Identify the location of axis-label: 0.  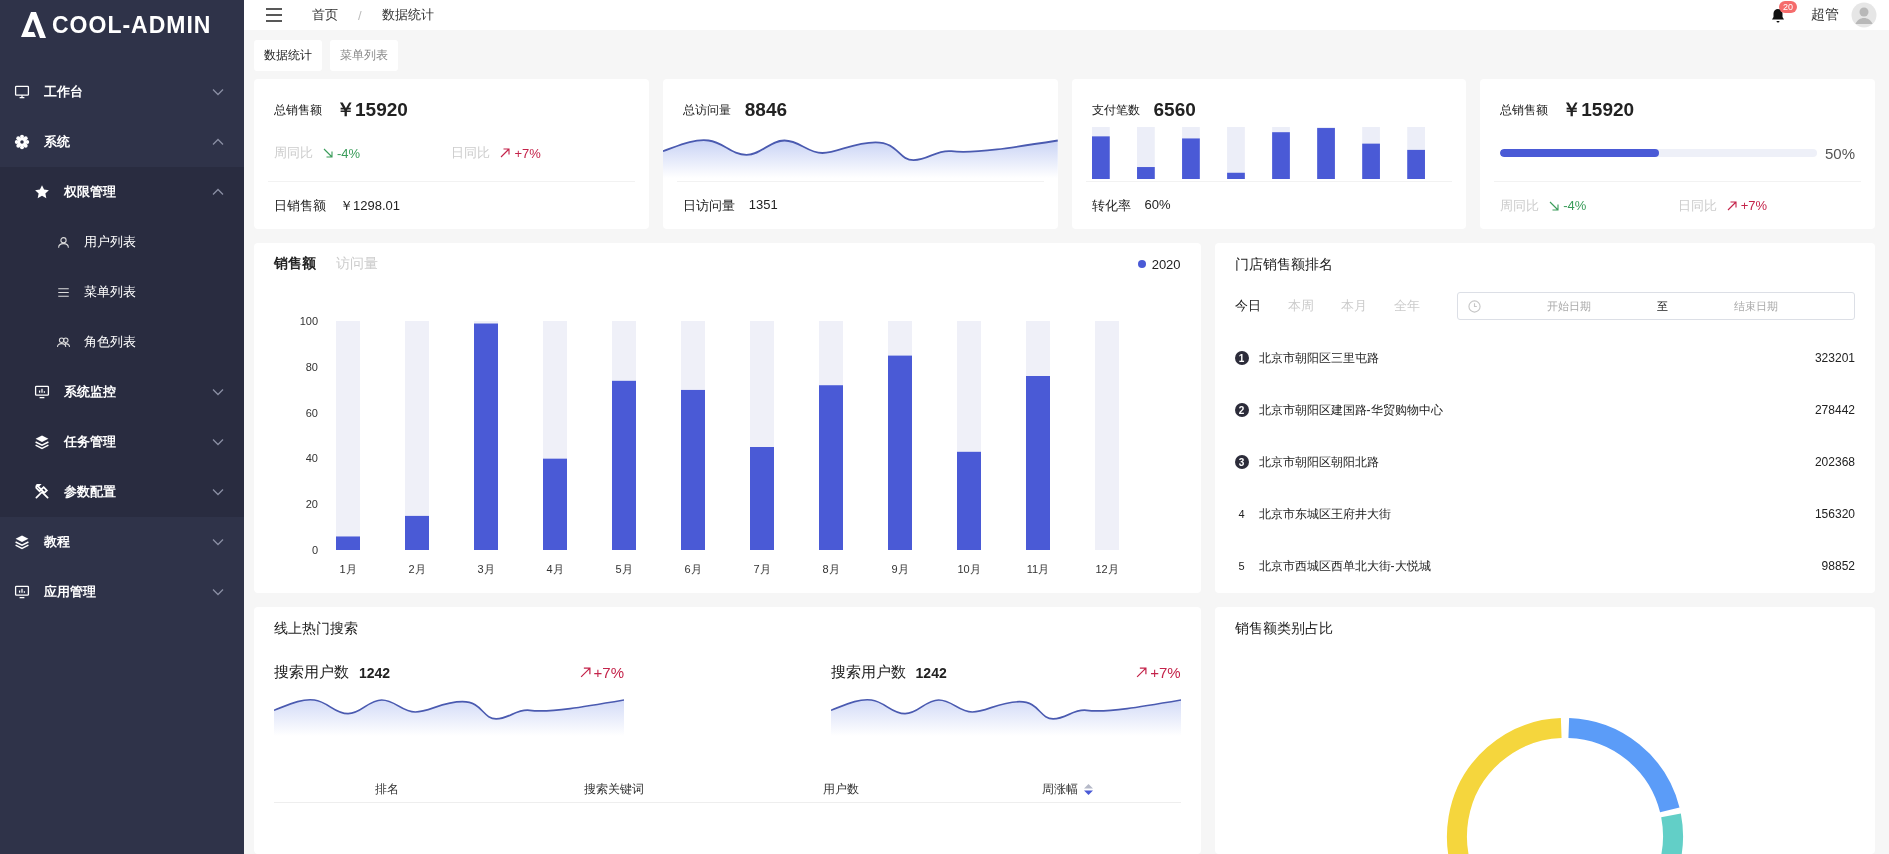
(314, 550).